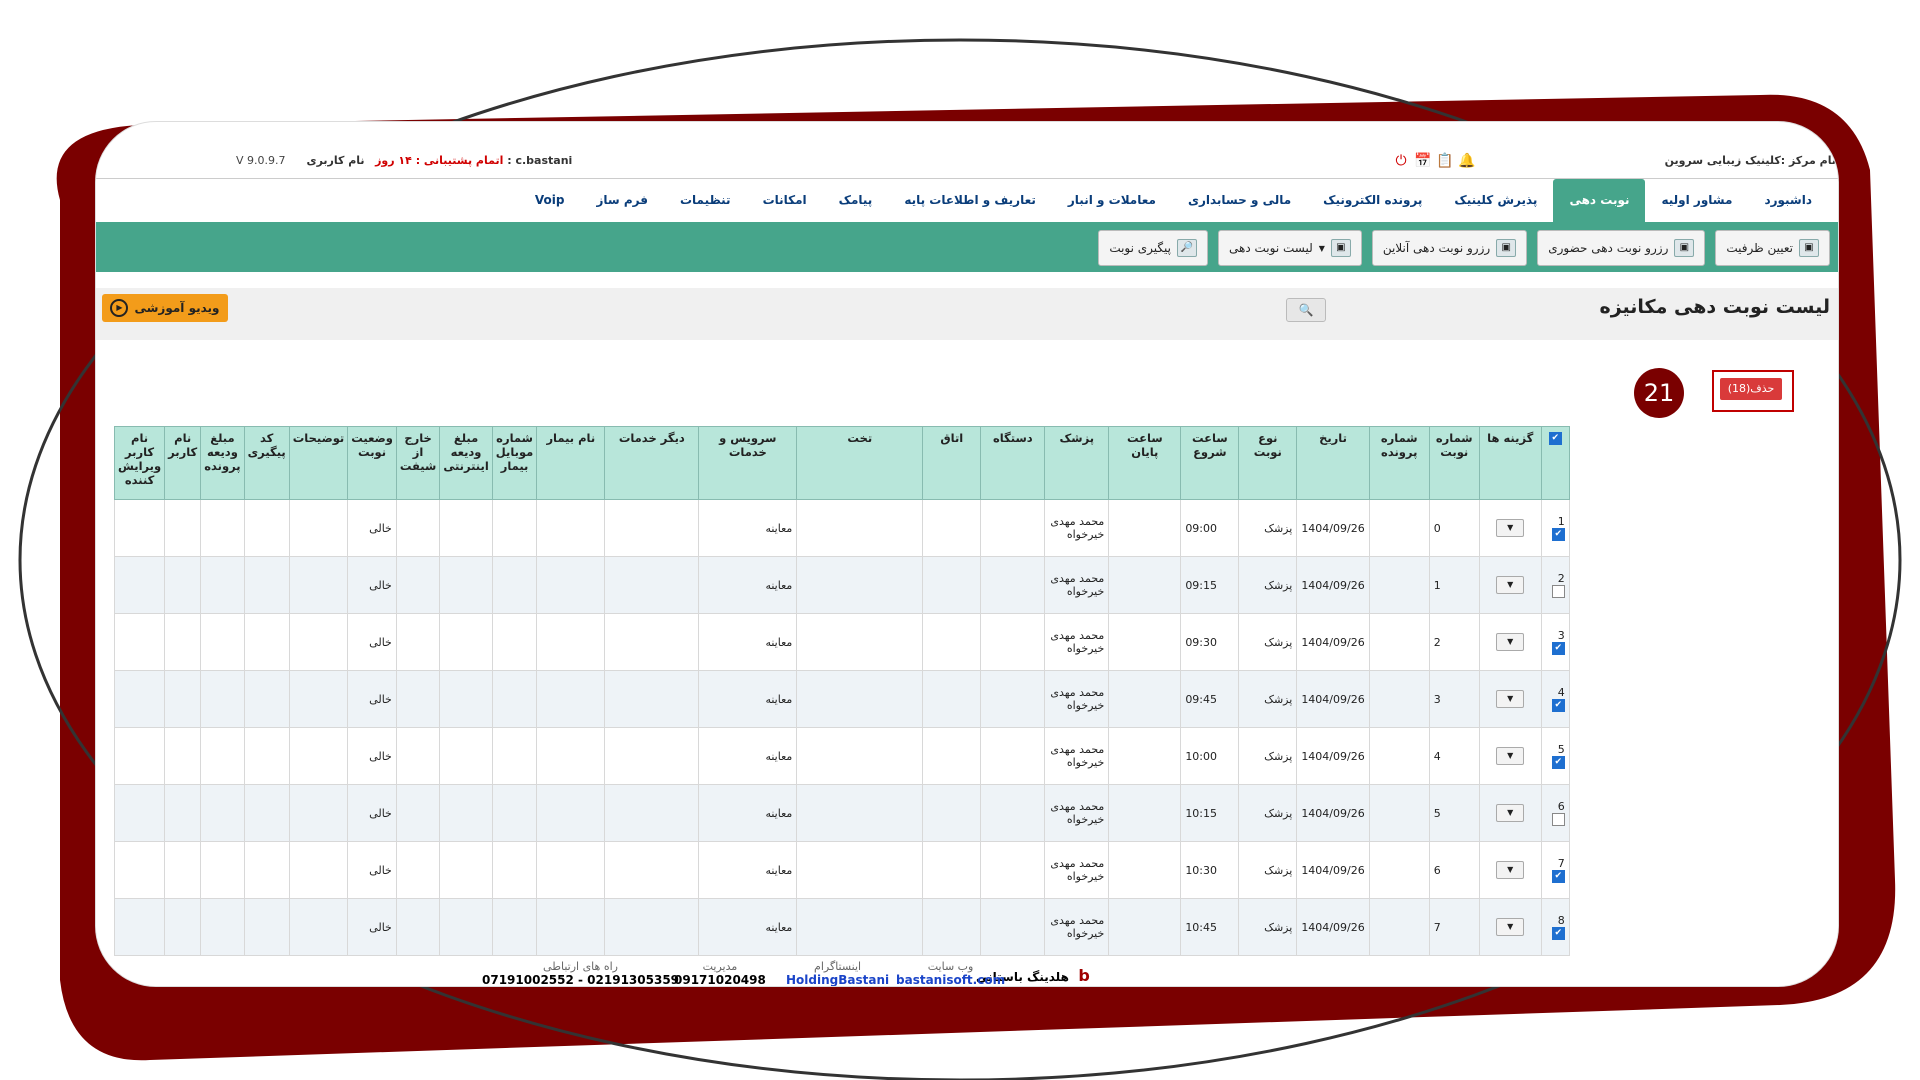 The width and height of the screenshot is (1920, 1080). Describe the element at coordinates (177, 308) in the screenshot. I see `video-tutorial-label: ویدیو آموزشی` at that location.